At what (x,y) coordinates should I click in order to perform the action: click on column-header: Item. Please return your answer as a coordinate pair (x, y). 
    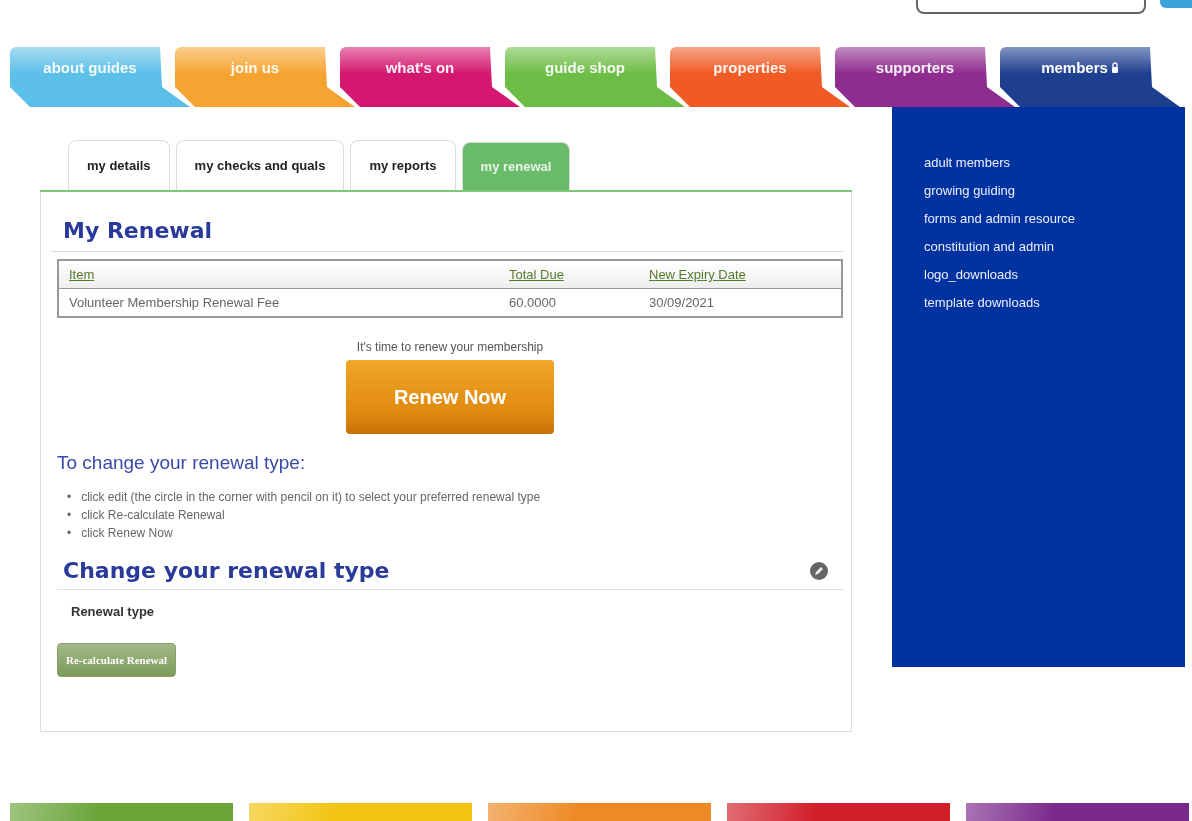
    Looking at the image, I should click on (278, 274).